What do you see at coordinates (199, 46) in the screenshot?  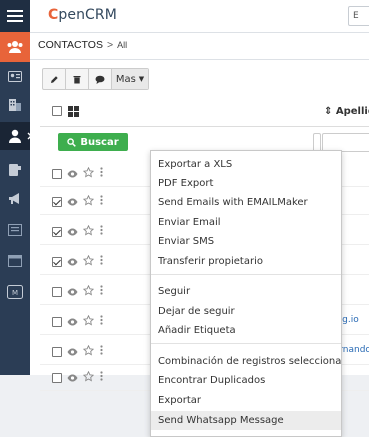 I see `breadcrumb: CONTACTOS > All` at bounding box center [199, 46].